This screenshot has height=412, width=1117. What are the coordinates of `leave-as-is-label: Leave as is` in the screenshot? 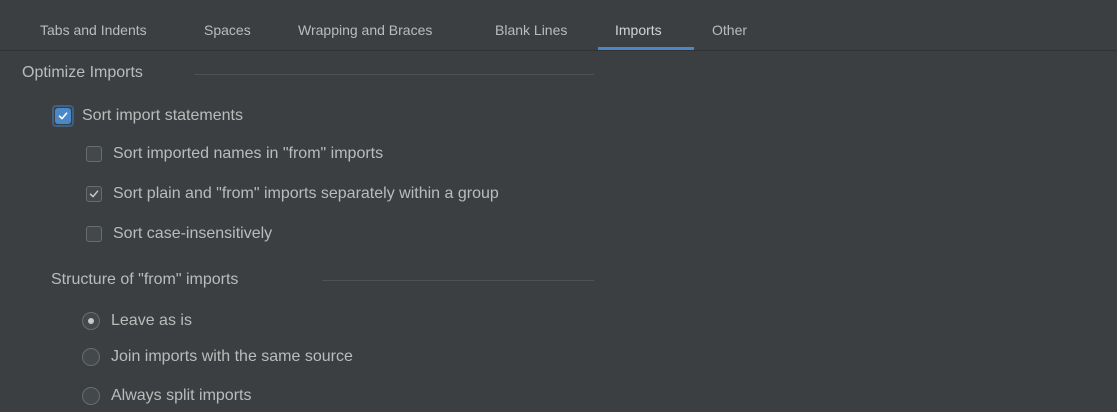 It's located at (151, 320).